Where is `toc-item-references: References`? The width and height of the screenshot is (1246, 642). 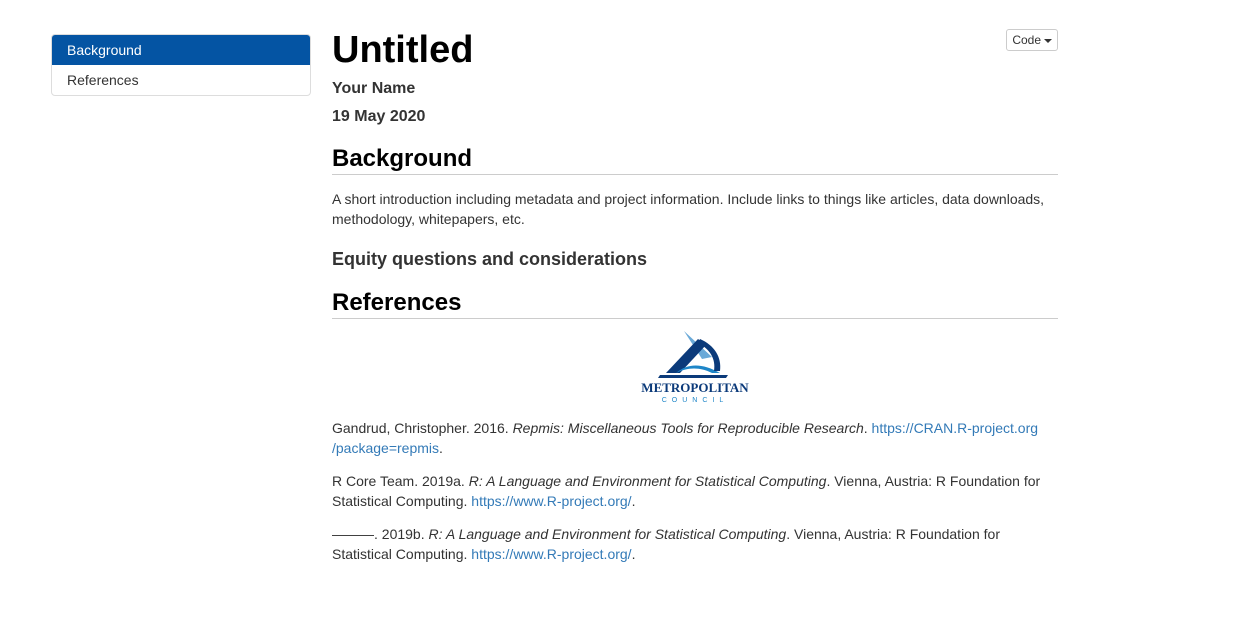 toc-item-references: References is located at coordinates (181, 80).